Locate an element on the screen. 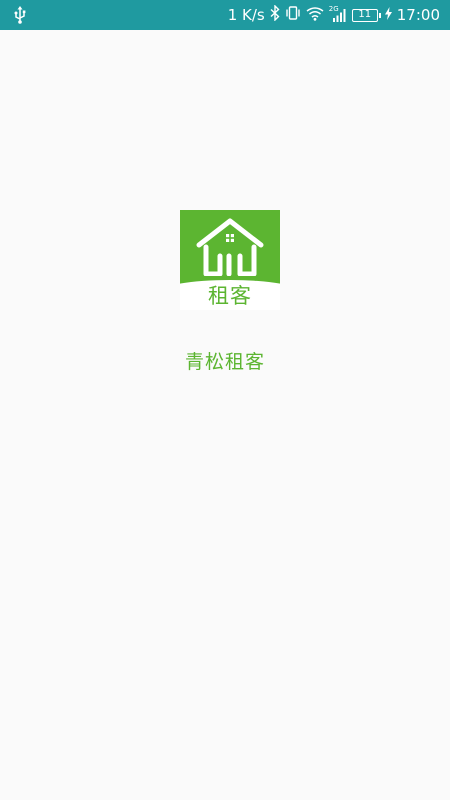  status-bar: 1 K/s 2G 11 17:00 is located at coordinates (225, 15).